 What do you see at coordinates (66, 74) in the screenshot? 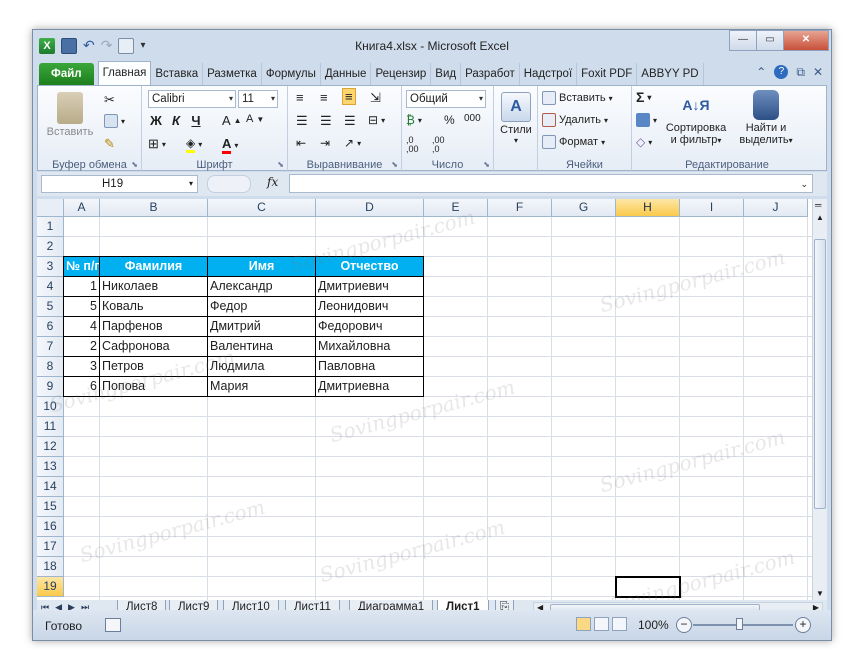
I see `ribbon-tab: Файл` at bounding box center [66, 74].